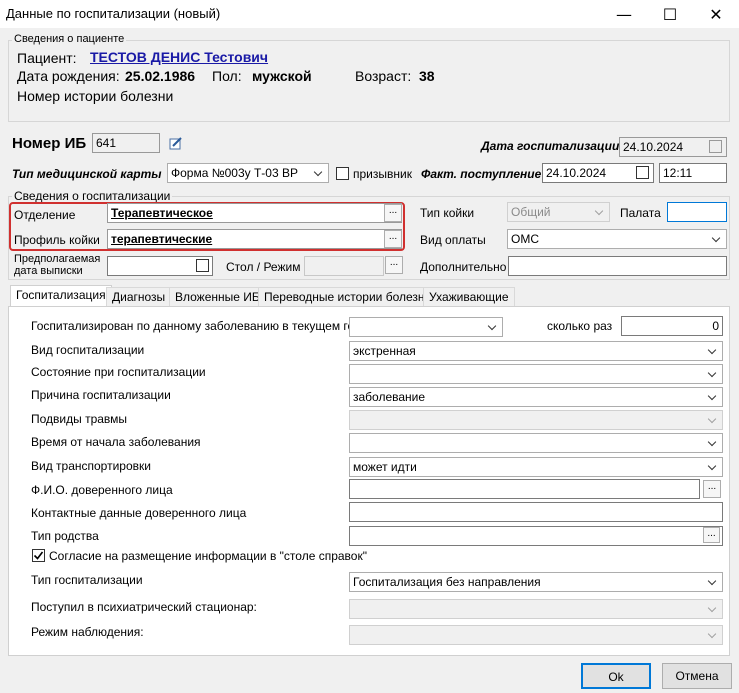 This screenshot has height=693, width=739. What do you see at coordinates (481, 174) in the screenshot?
I see `fact-admission-label: Факт. поступление` at bounding box center [481, 174].